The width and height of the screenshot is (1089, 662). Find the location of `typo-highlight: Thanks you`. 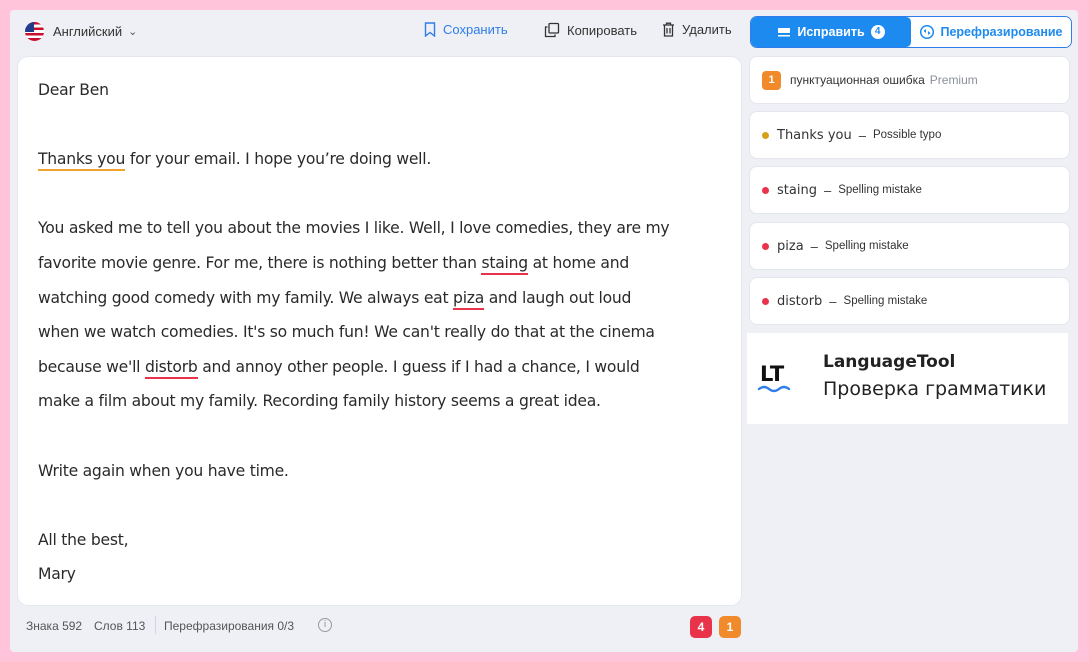

typo-highlight: Thanks you is located at coordinates (81, 161).